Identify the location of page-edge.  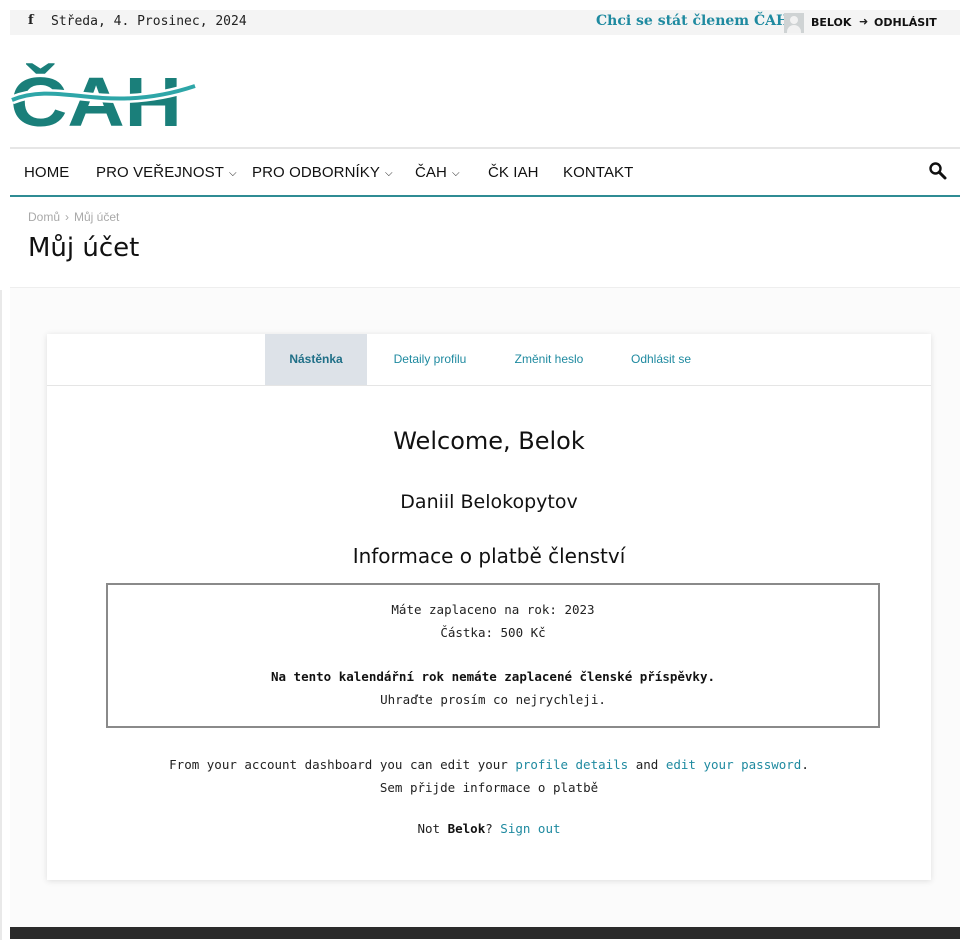
(1, 615).